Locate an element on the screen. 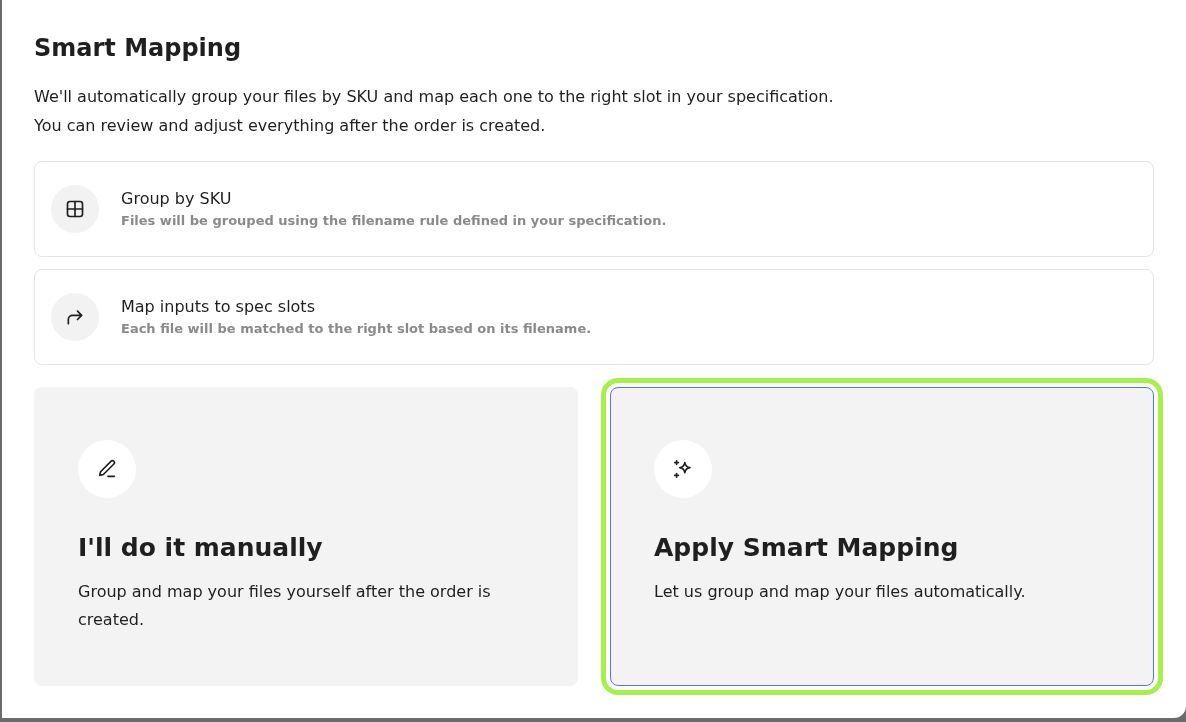 The image size is (1186, 722). pencil-icon is located at coordinates (107, 469).